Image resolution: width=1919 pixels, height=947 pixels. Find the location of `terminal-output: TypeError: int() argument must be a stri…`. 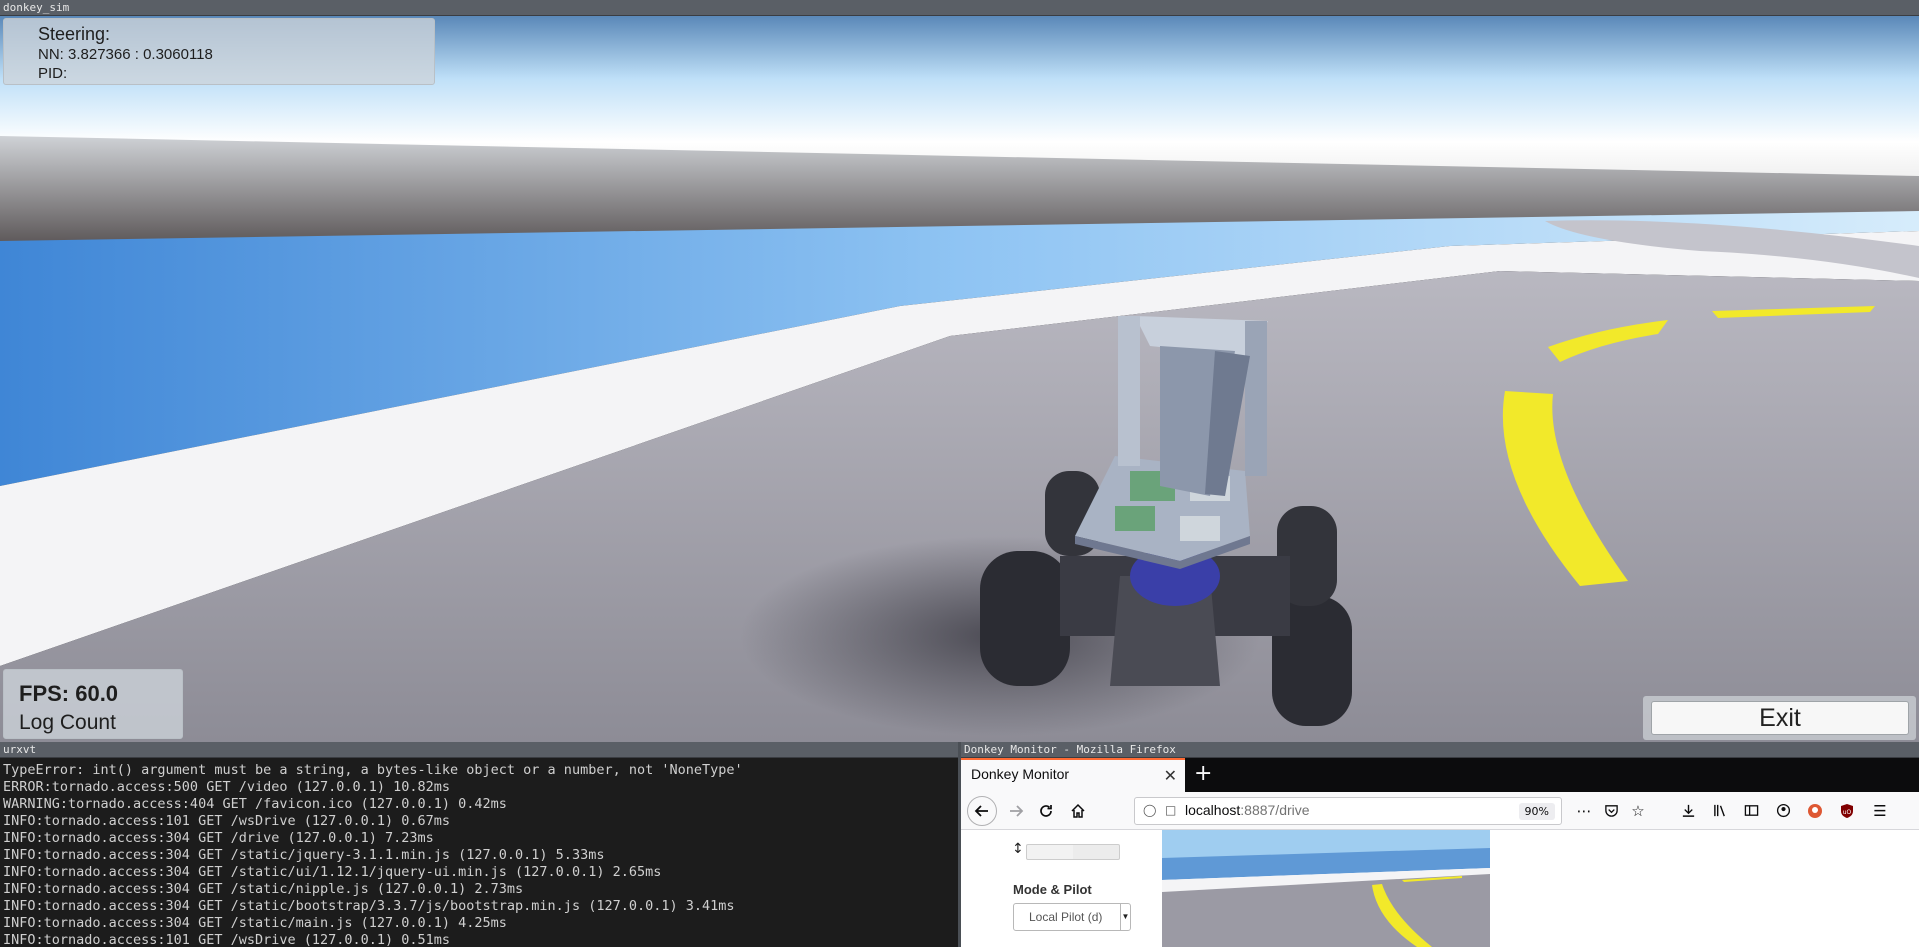

terminal-output: TypeError: int() argument must be a stri… is located at coordinates (479, 852).